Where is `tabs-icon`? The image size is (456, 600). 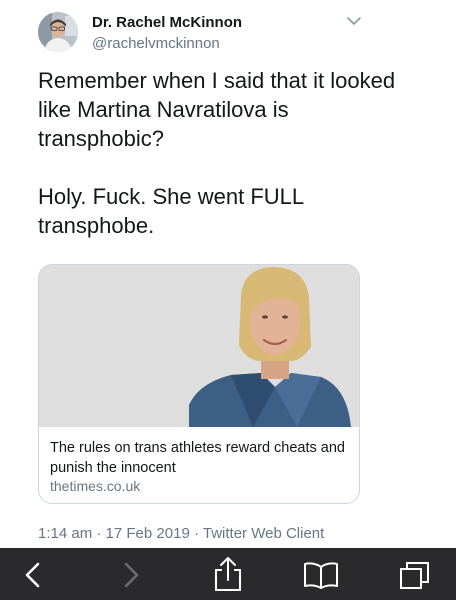 tabs-icon is located at coordinates (415, 575).